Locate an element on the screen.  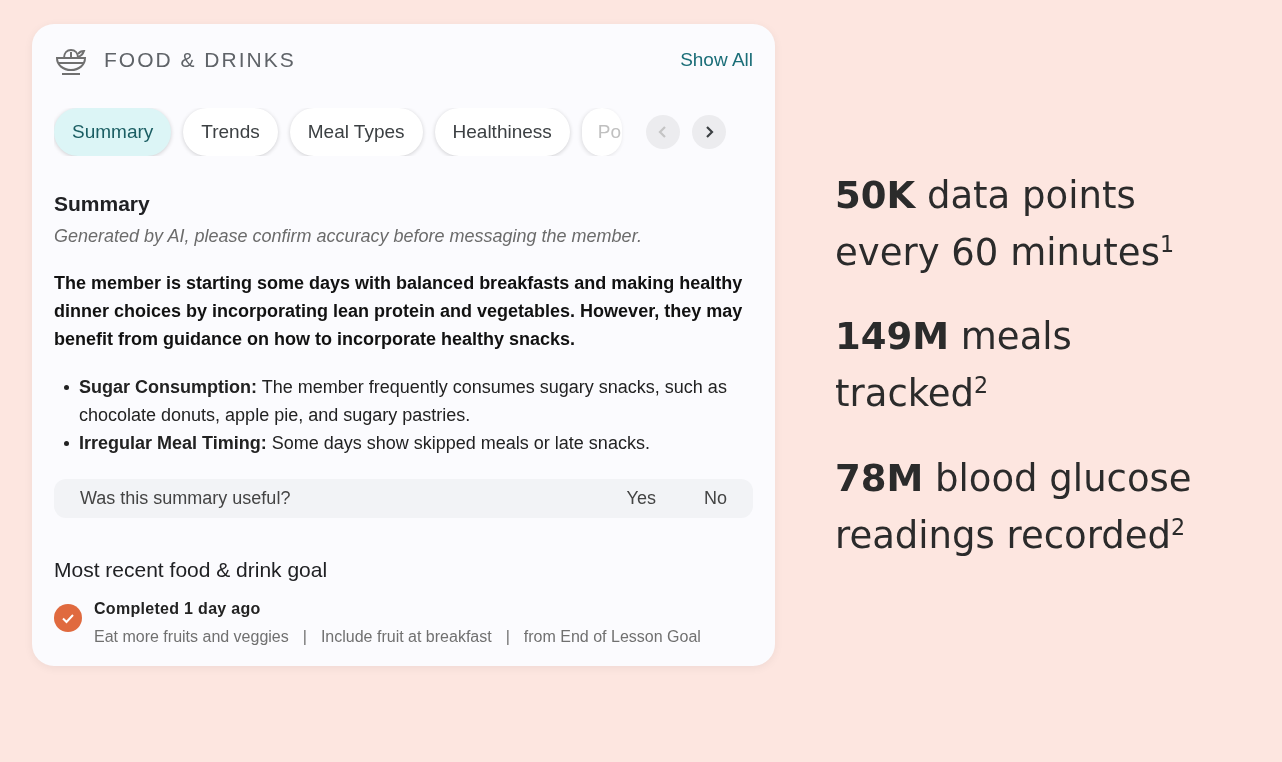
goal-detail: from End of Lesson Goal is located at coordinates (612, 637).